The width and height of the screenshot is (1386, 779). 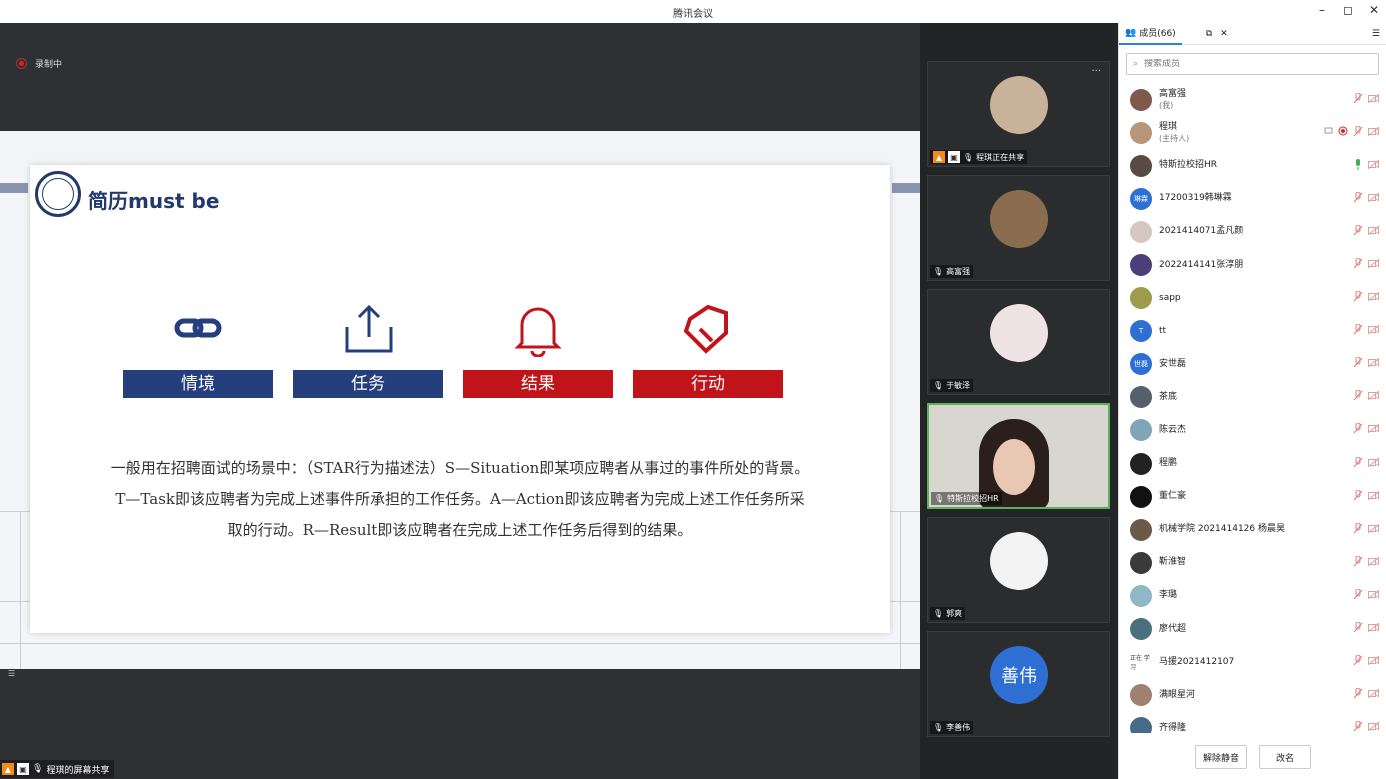 What do you see at coordinates (1224, 34) in the screenshot?
I see `panel-close-icon: ✕` at bounding box center [1224, 34].